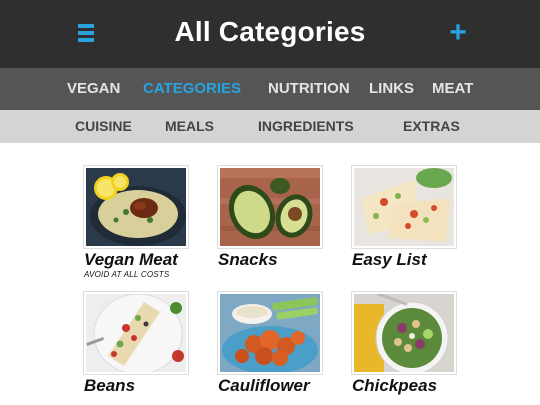  I want to click on subtab-extras: EXTRAS, so click(431, 126).